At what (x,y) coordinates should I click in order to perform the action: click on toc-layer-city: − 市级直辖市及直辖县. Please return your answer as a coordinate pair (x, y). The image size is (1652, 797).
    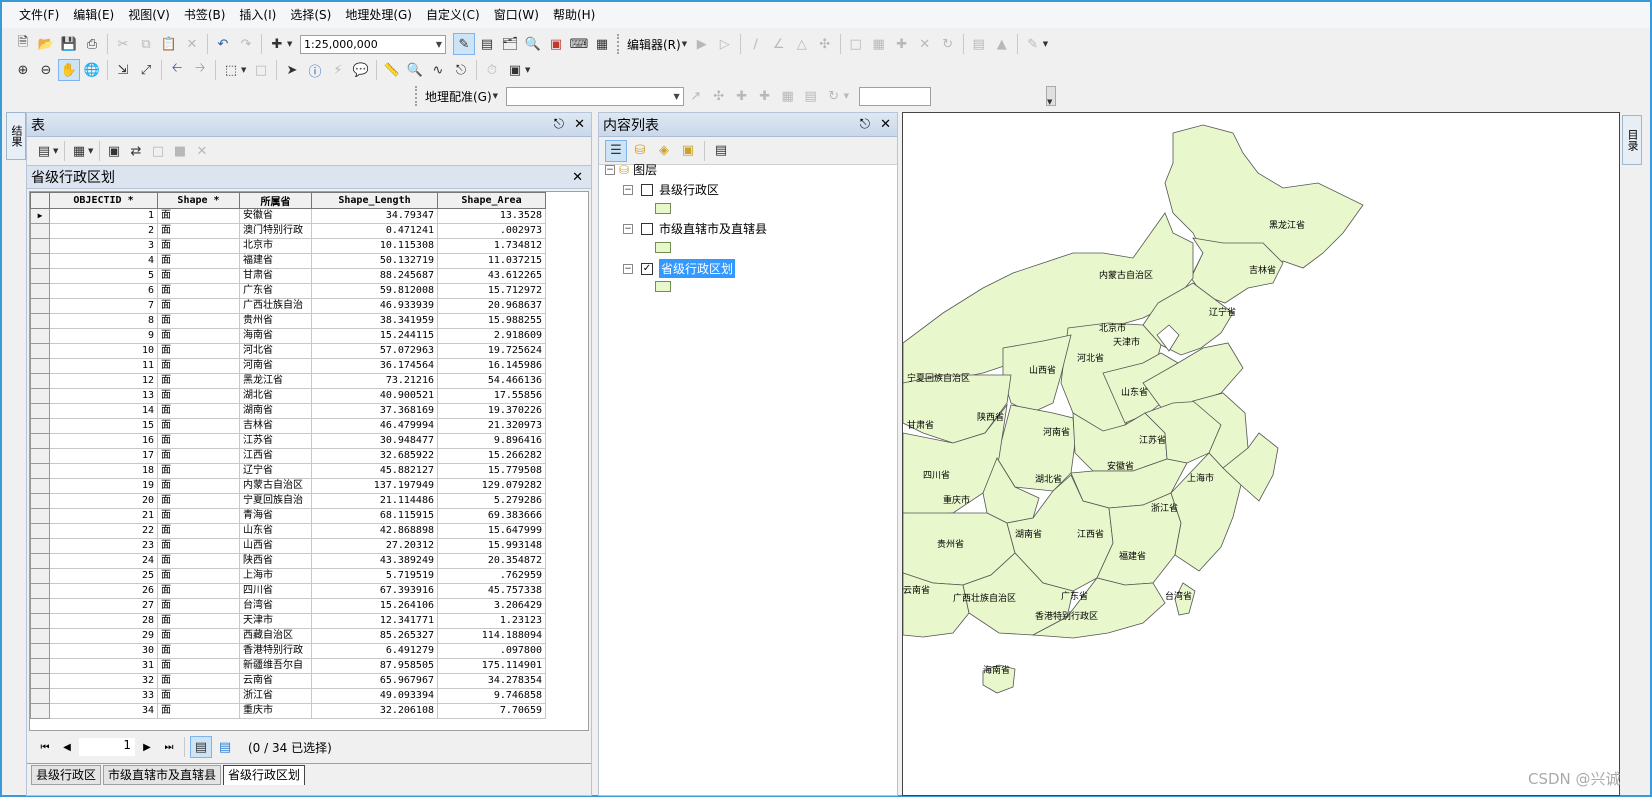
    Looking at the image, I should click on (695, 228).